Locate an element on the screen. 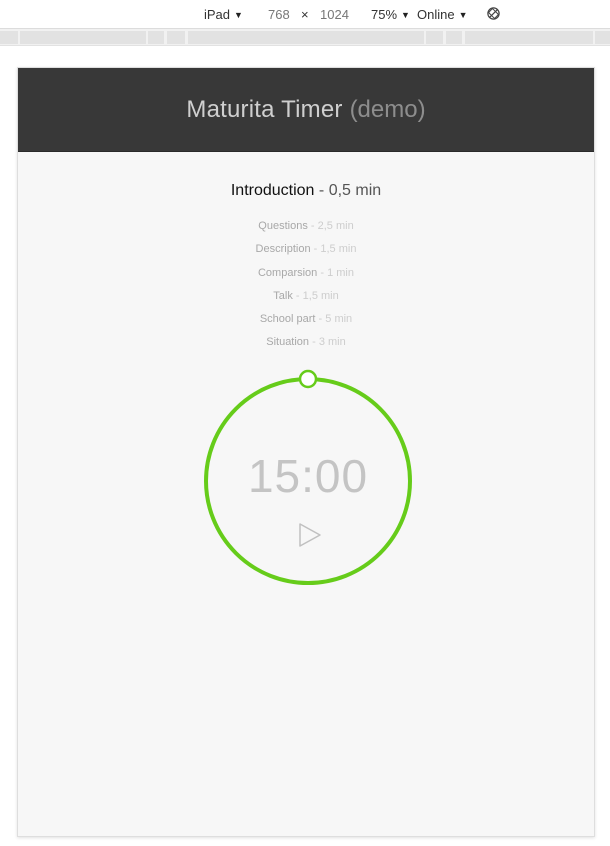 The height and width of the screenshot is (846, 610). section-duration: 1 min is located at coordinates (340, 272).